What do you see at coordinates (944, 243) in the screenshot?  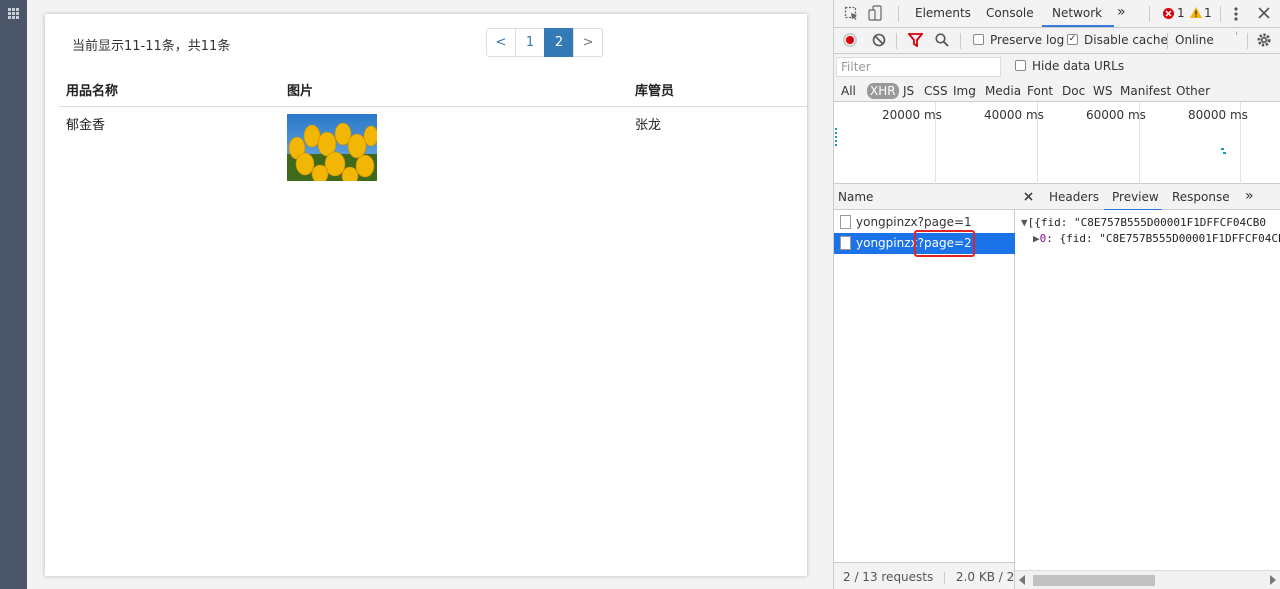 I see `annotation-highlight-box` at bounding box center [944, 243].